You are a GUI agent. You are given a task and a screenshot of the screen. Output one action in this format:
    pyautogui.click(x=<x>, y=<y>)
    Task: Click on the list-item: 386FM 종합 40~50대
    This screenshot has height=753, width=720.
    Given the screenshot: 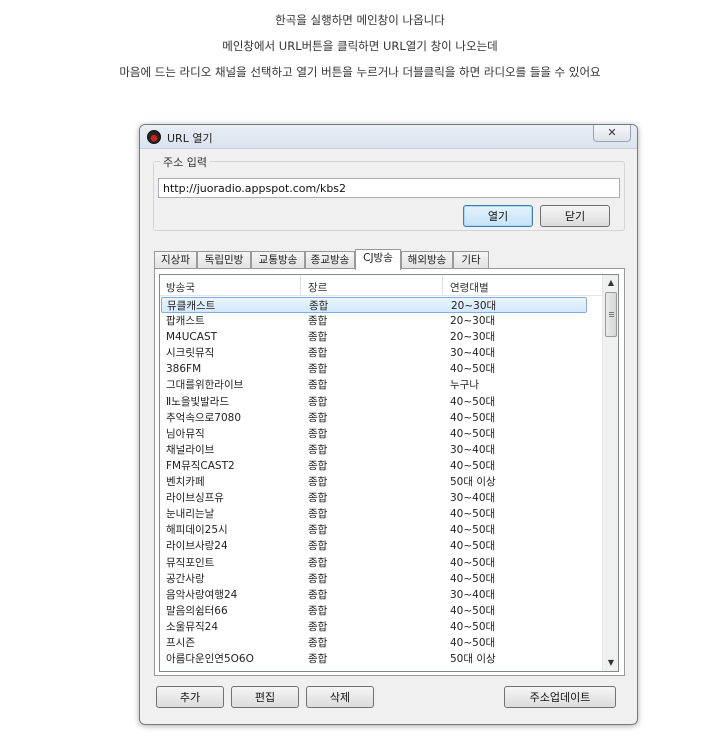 What is the action you would take?
    pyautogui.click(x=382, y=369)
    